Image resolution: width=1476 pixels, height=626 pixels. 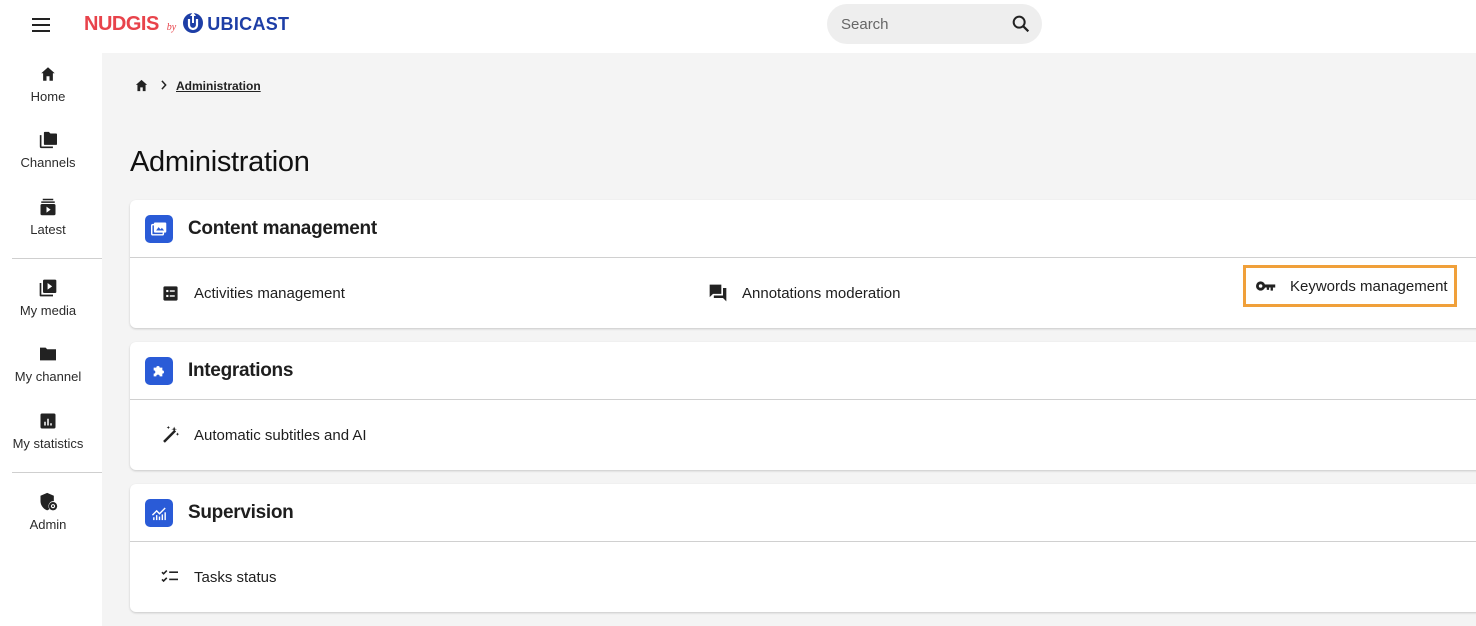 What do you see at coordinates (235, 577) in the screenshot?
I see `item-label: Tasks status` at bounding box center [235, 577].